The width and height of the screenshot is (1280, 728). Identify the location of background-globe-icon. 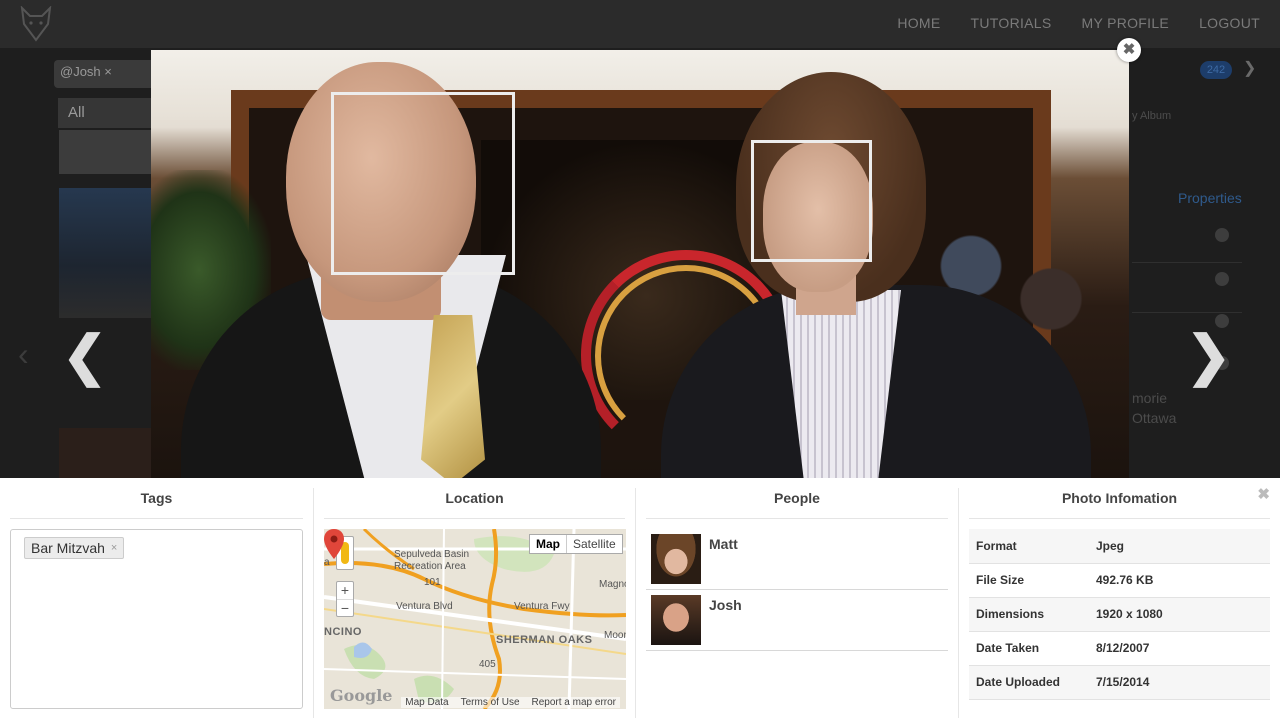
(1222, 279).